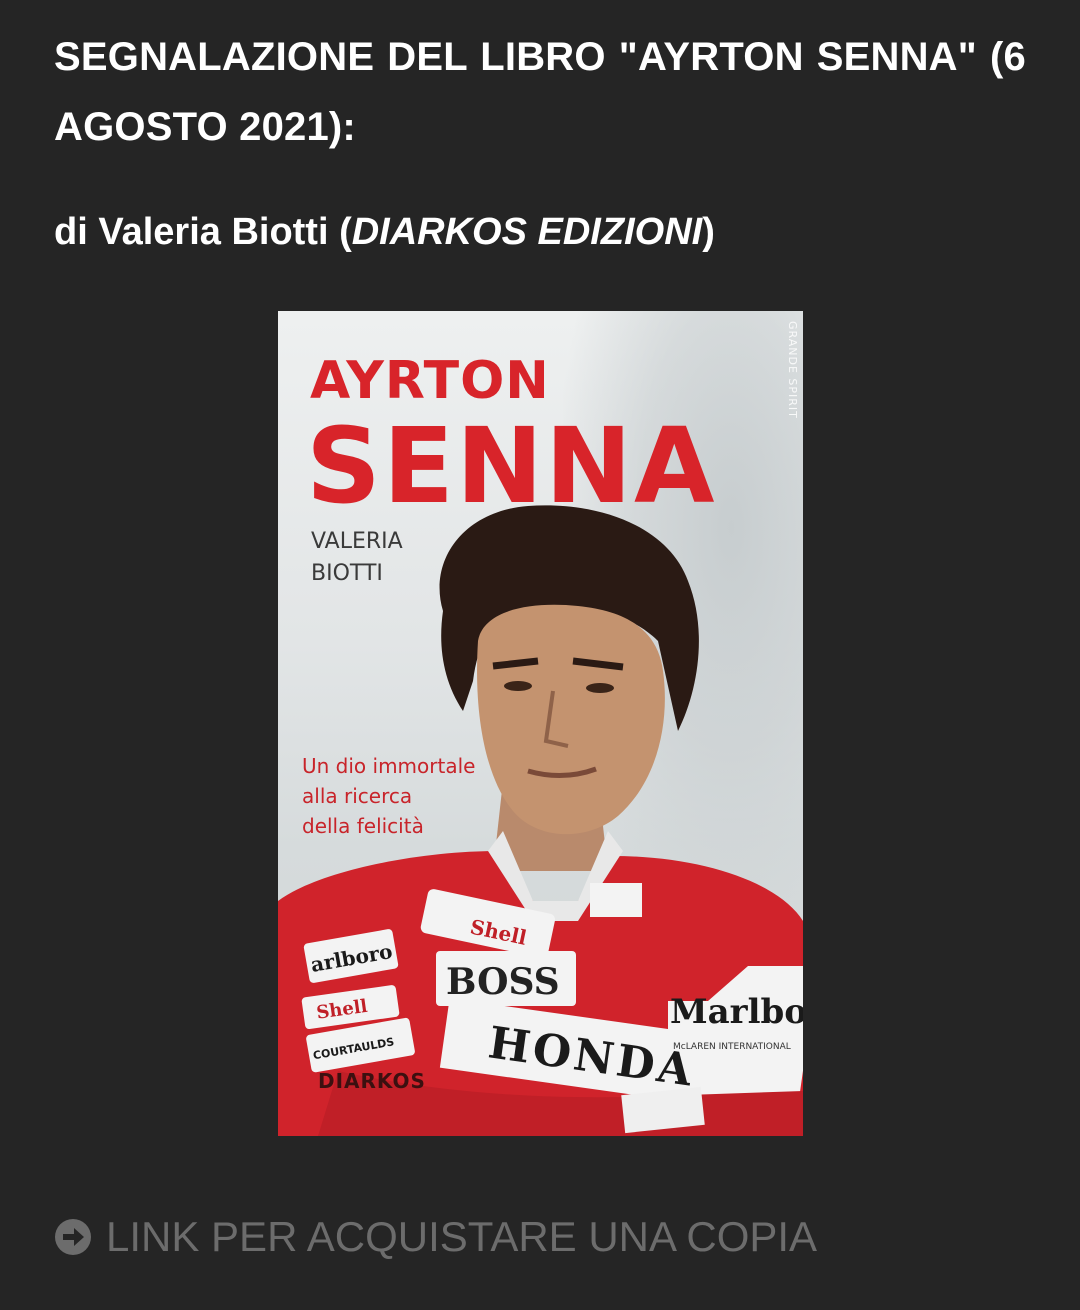  I want to click on buy-copy-link: LINK PER ACQUISTARE UNA COPIA, so click(435, 1237).